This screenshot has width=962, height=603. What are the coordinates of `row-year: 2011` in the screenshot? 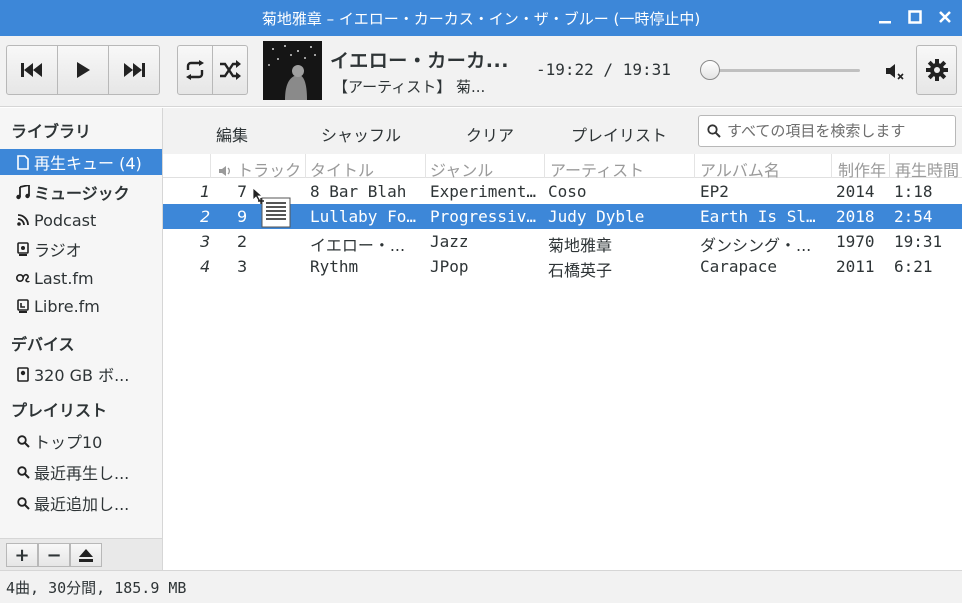 It's located at (855, 266).